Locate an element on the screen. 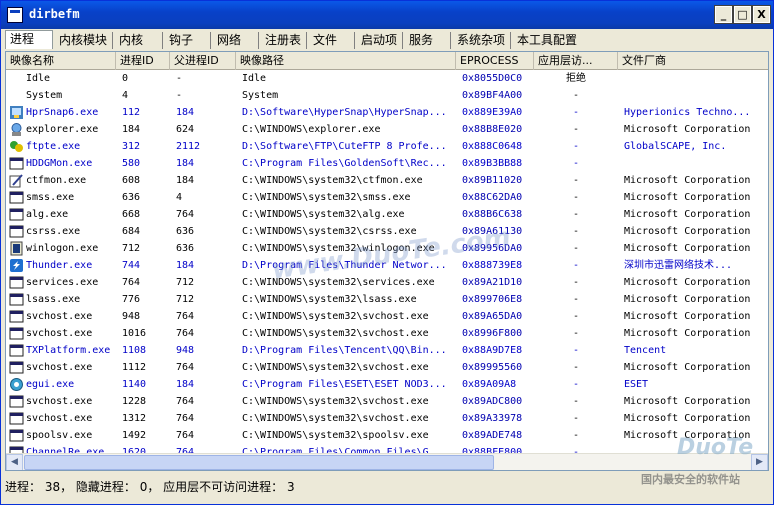  scroll-left-icon: ◀ is located at coordinates (14, 462).